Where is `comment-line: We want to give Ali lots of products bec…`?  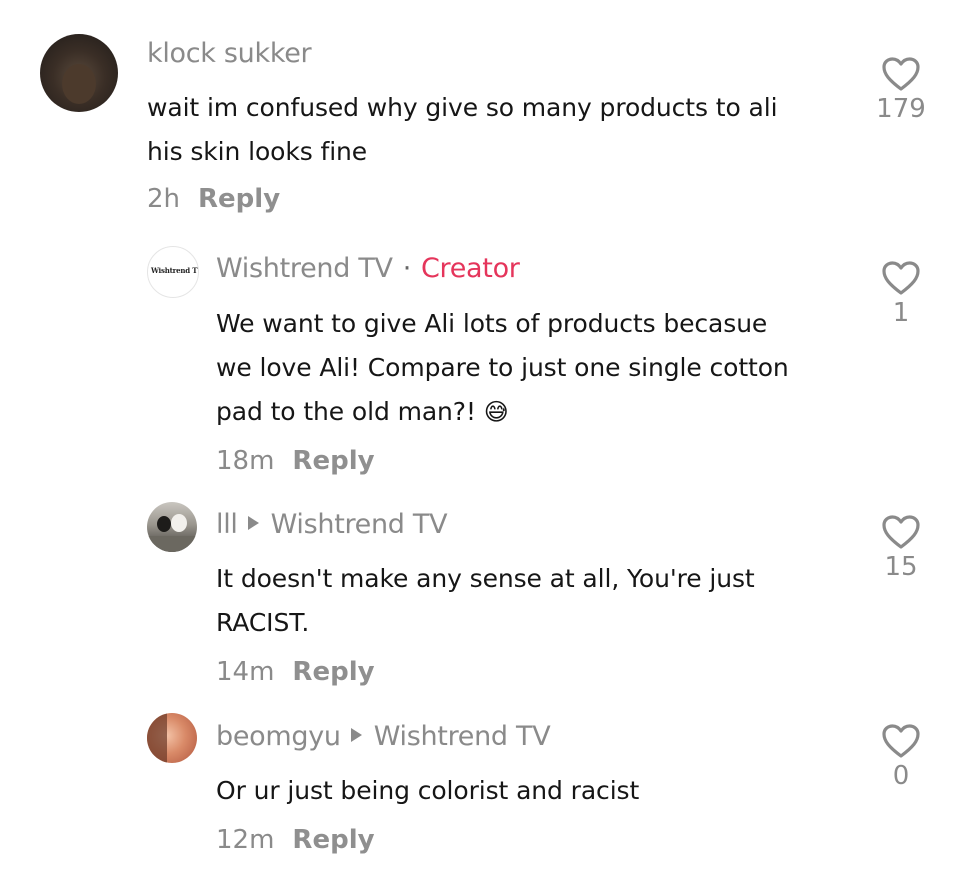 comment-line: We want to give Ali lots of products bec… is located at coordinates (492, 323).